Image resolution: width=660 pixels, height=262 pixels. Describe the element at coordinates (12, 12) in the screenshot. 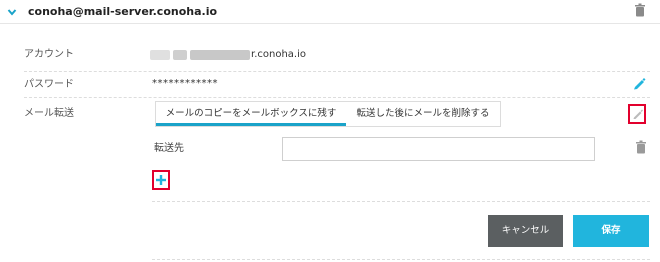

I see `chevron-down-icon` at that location.